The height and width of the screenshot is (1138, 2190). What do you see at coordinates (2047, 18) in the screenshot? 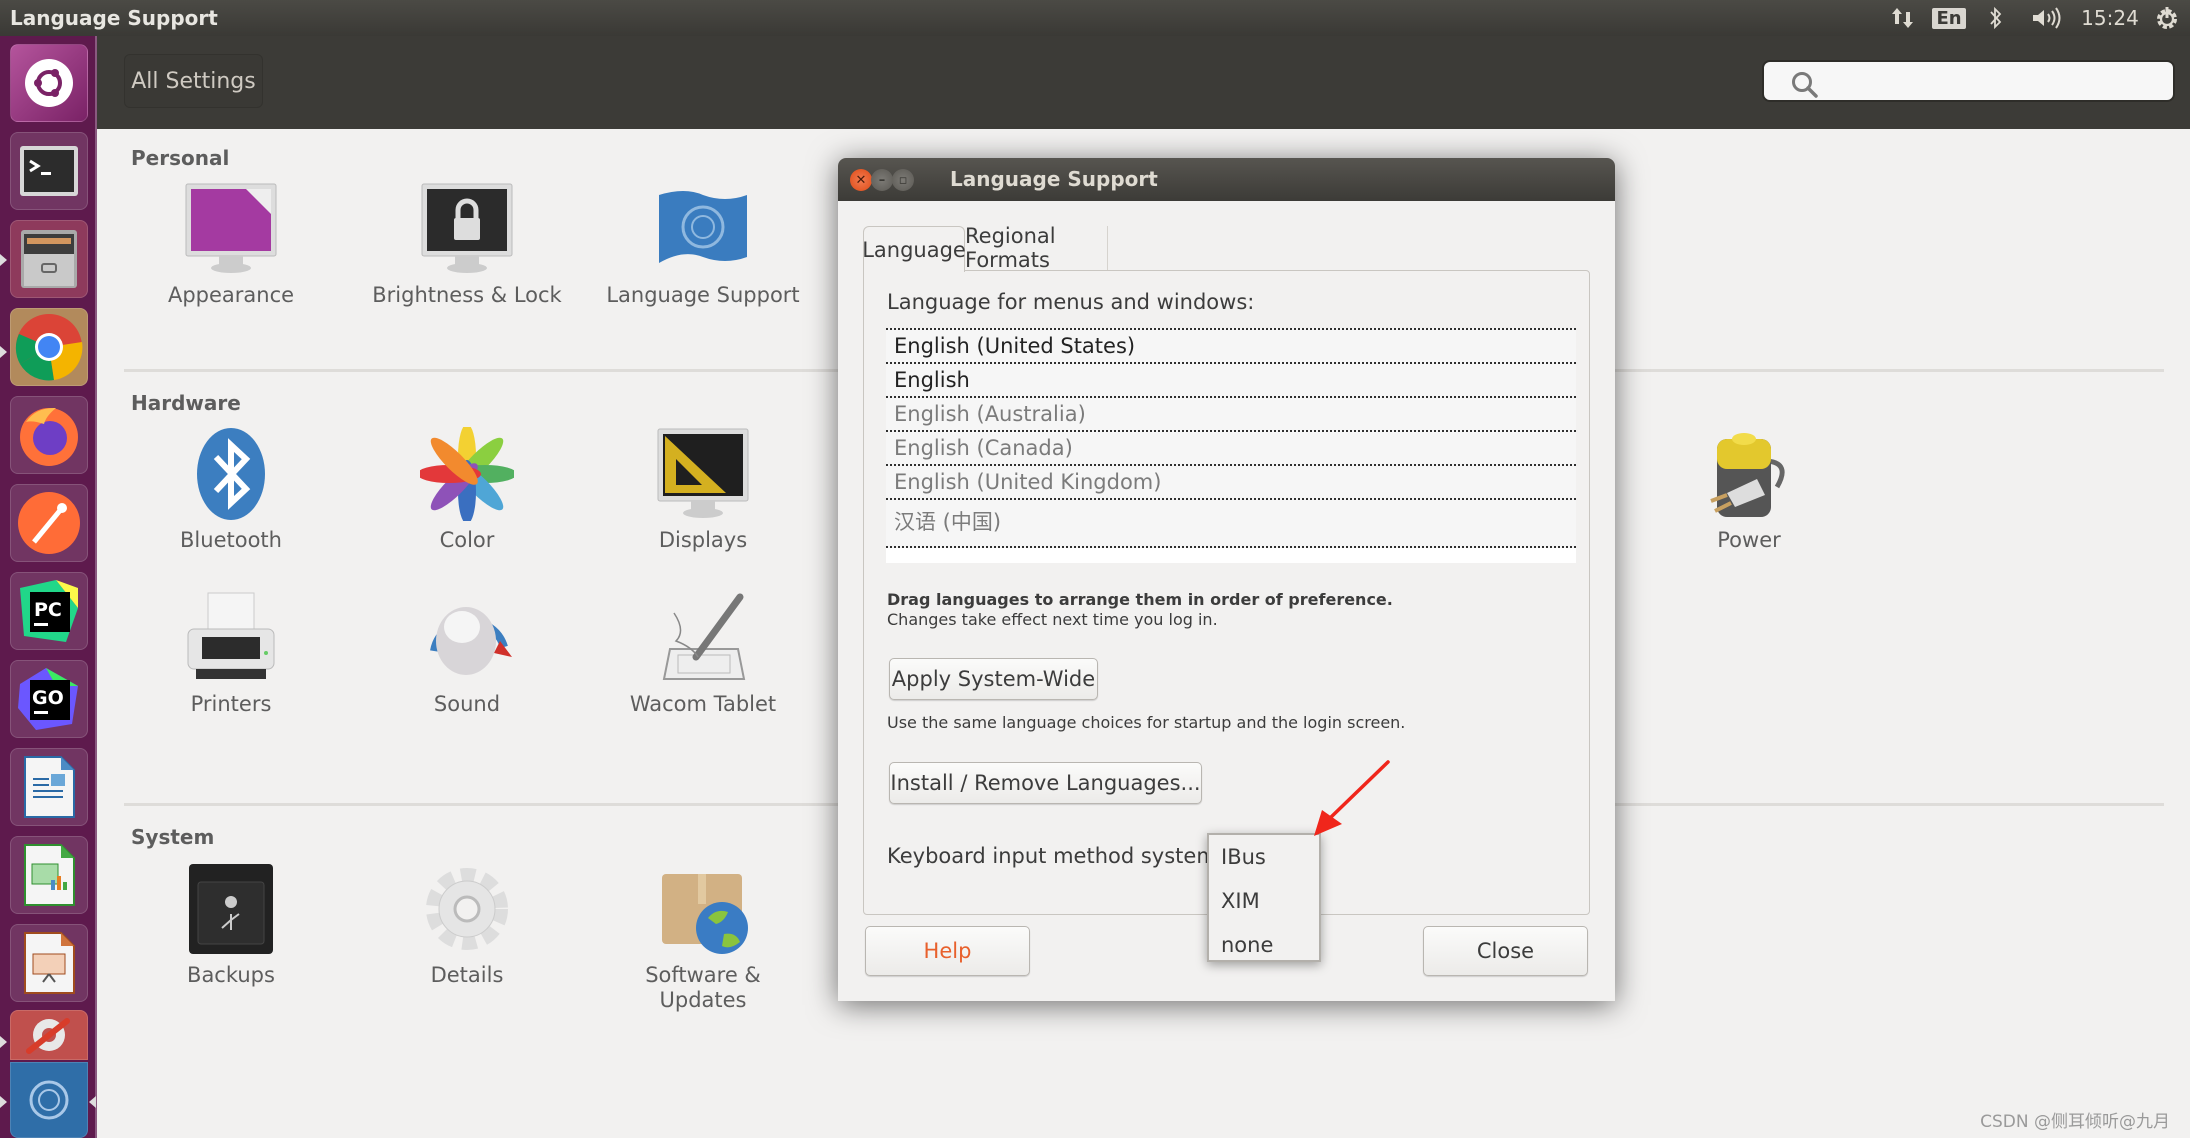
I see `volume-icon` at bounding box center [2047, 18].